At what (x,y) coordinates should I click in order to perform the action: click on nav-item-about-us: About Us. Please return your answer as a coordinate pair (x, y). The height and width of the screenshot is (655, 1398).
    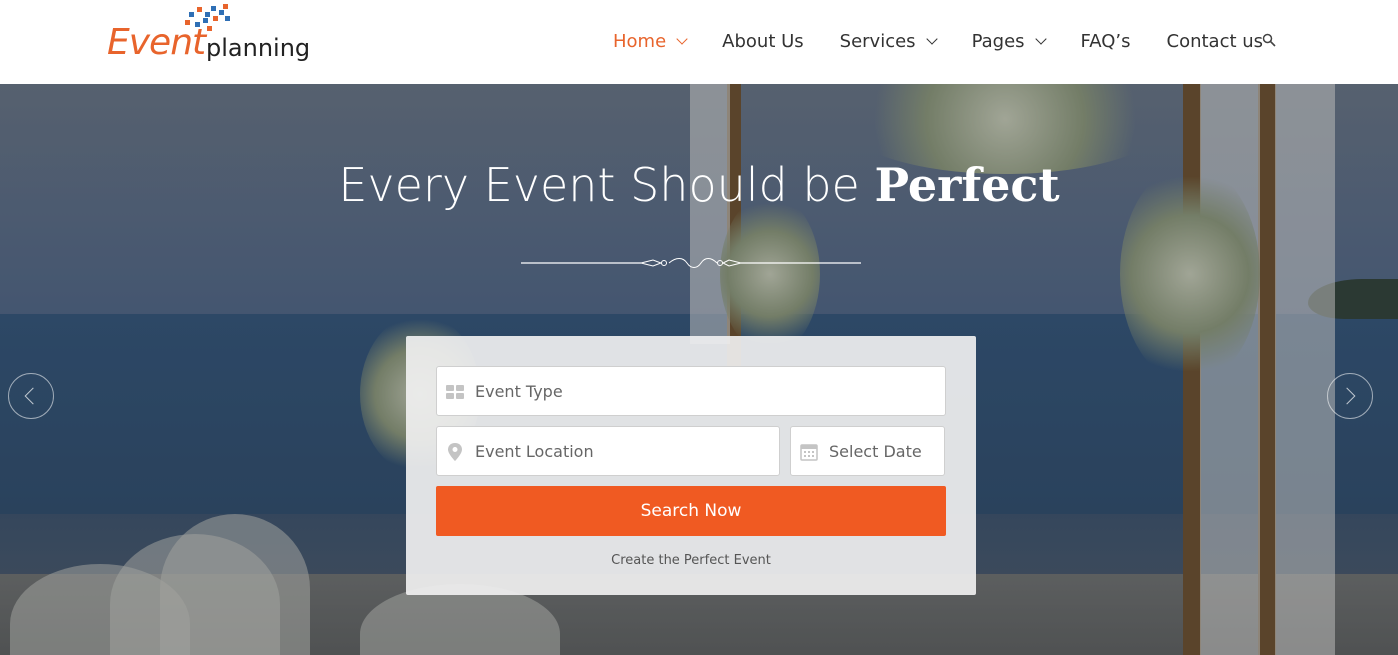
    Looking at the image, I should click on (763, 41).